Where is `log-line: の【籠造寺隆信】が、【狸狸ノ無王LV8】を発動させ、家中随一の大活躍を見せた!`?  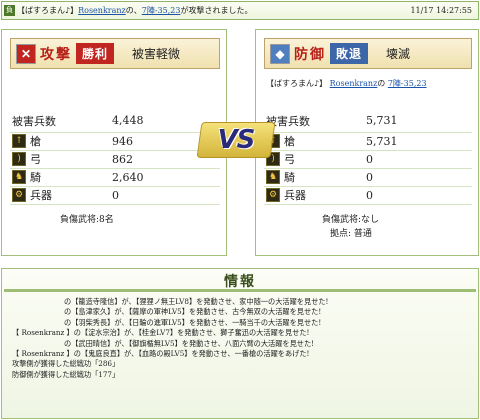
log-line: の【籠造寺隆信】が、【狸狸ノ無王LV8】を発動させ、家中随一の大活躍を見せた! is located at coordinates (196, 301).